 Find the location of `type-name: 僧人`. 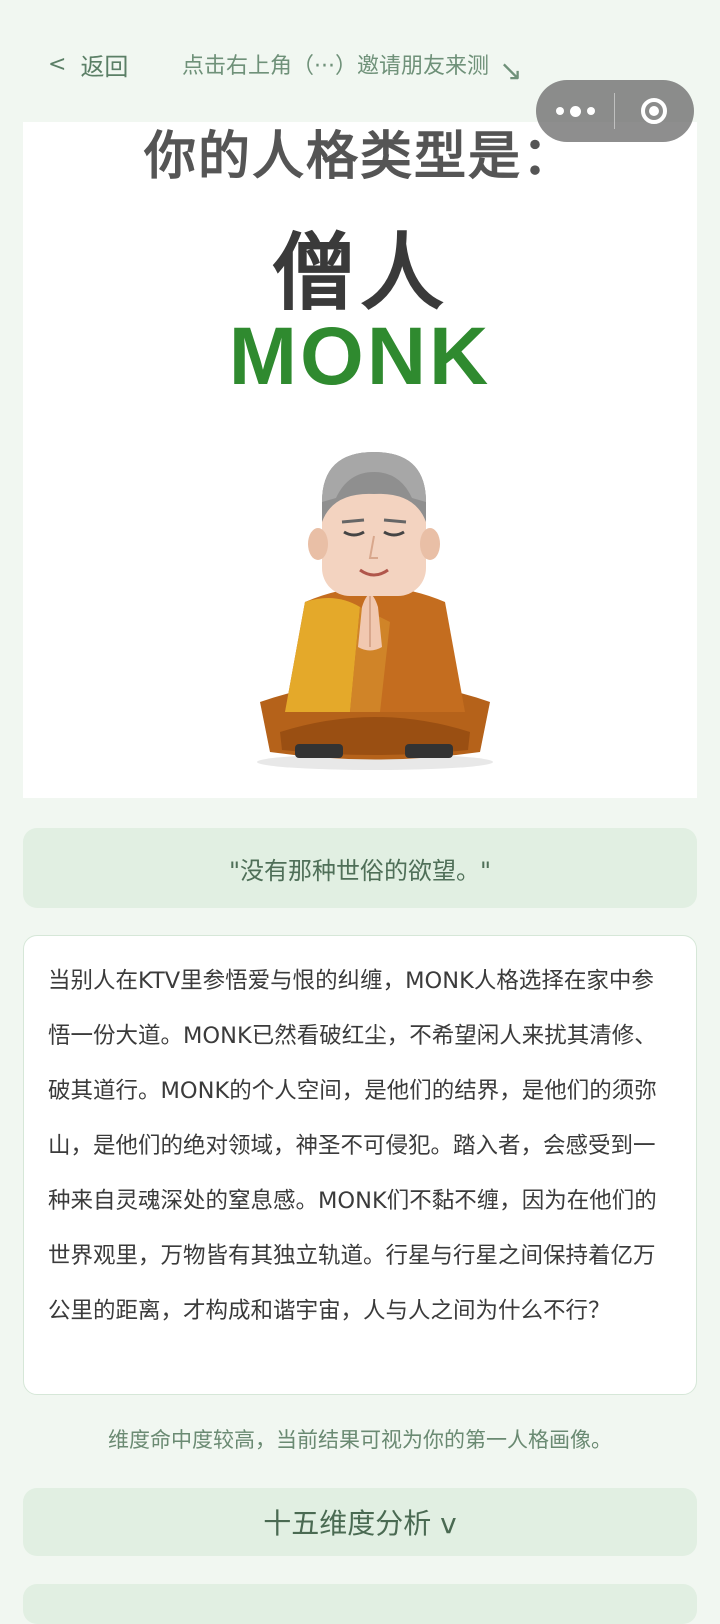

type-name: 僧人 is located at coordinates (359, 273).